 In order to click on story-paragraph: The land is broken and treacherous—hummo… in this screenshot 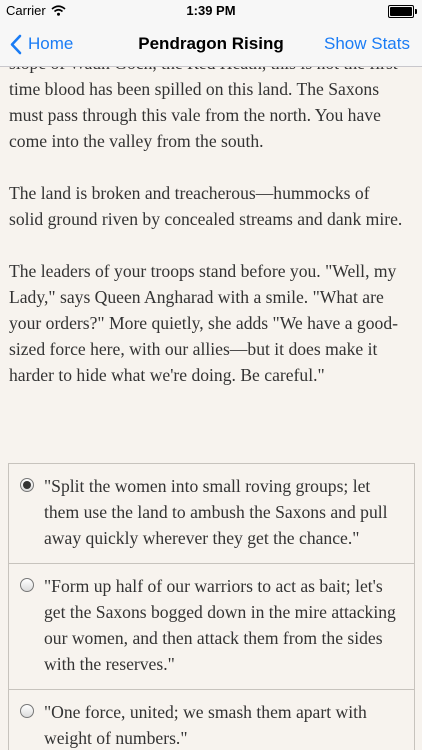, I will do `click(206, 206)`.